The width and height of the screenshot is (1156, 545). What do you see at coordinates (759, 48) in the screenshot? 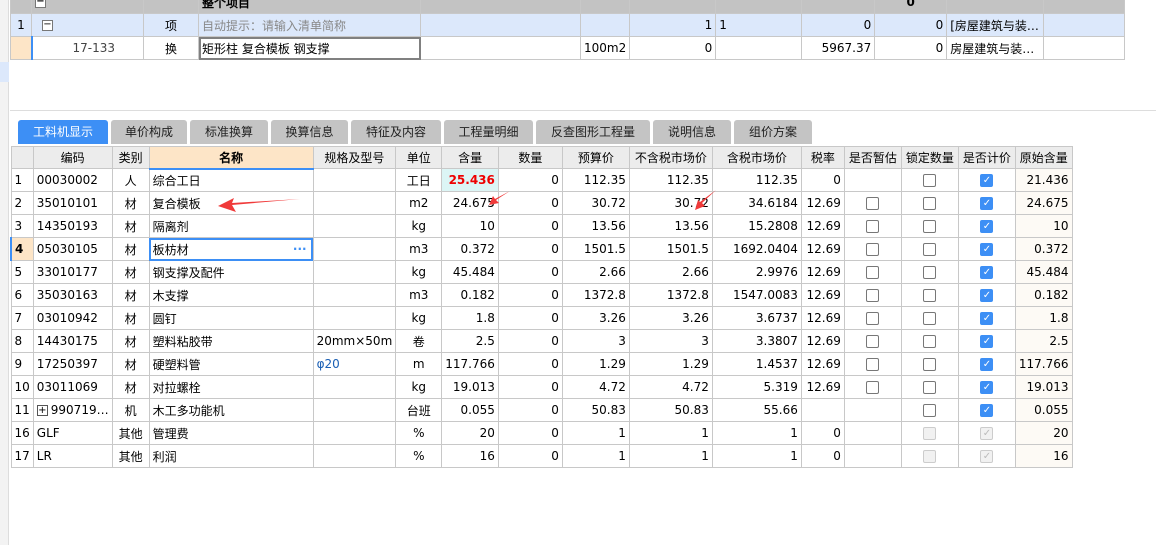
I see `quantity-cell` at bounding box center [759, 48].